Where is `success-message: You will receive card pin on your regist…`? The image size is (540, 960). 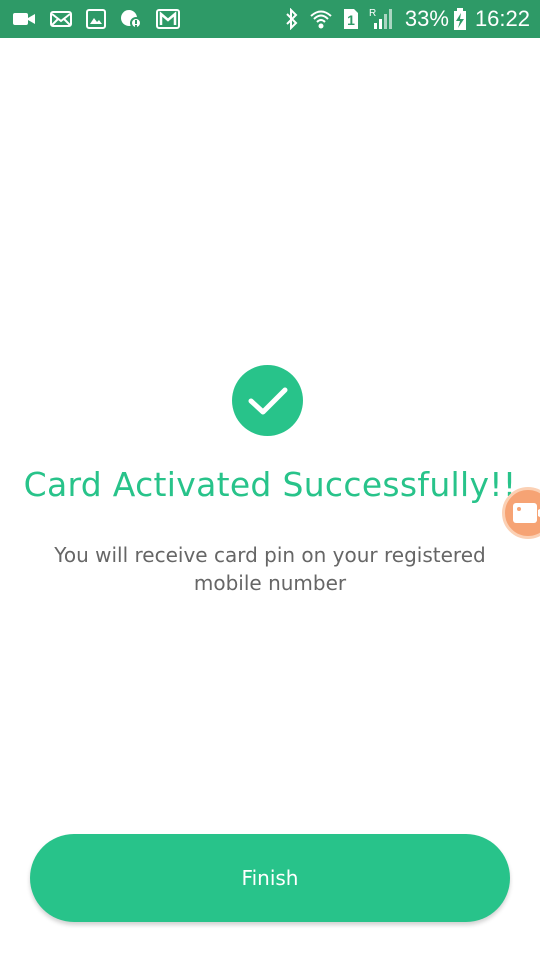 success-message: You will receive card pin on your regist… is located at coordinates (270, 569).